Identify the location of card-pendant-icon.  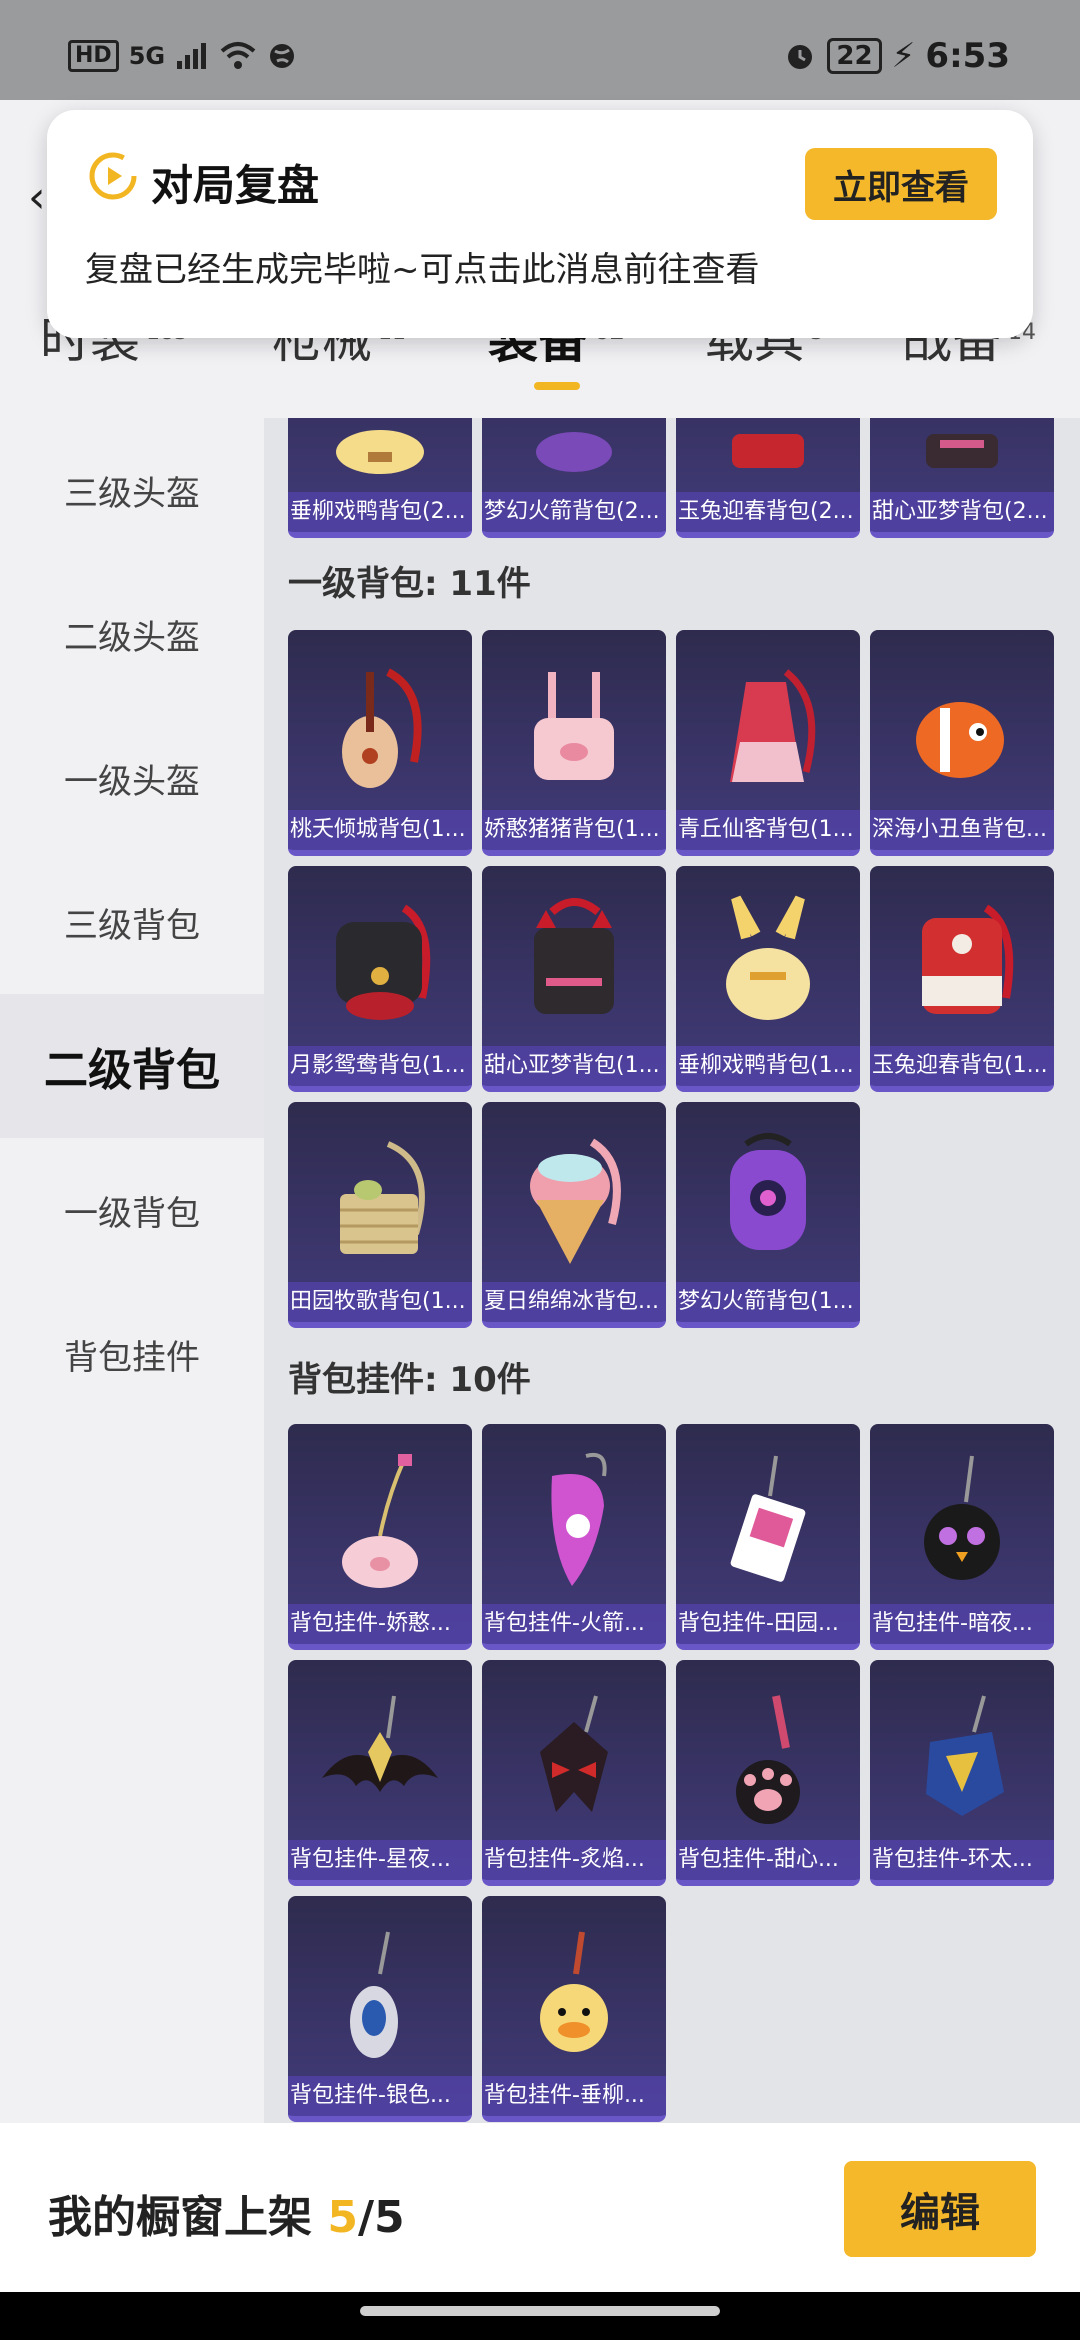
(768, 1518).